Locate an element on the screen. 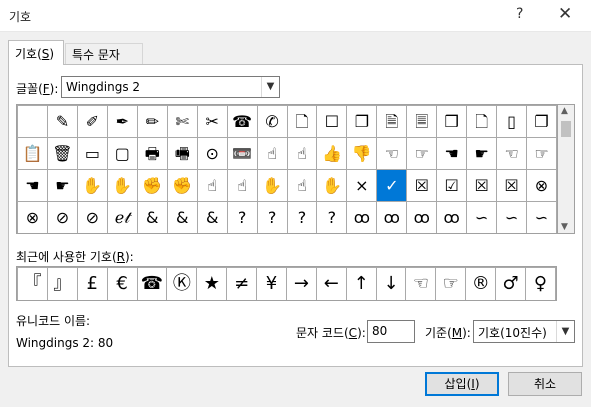  recent-symbol-cell: ↑ is located at coordinates (361, 283).